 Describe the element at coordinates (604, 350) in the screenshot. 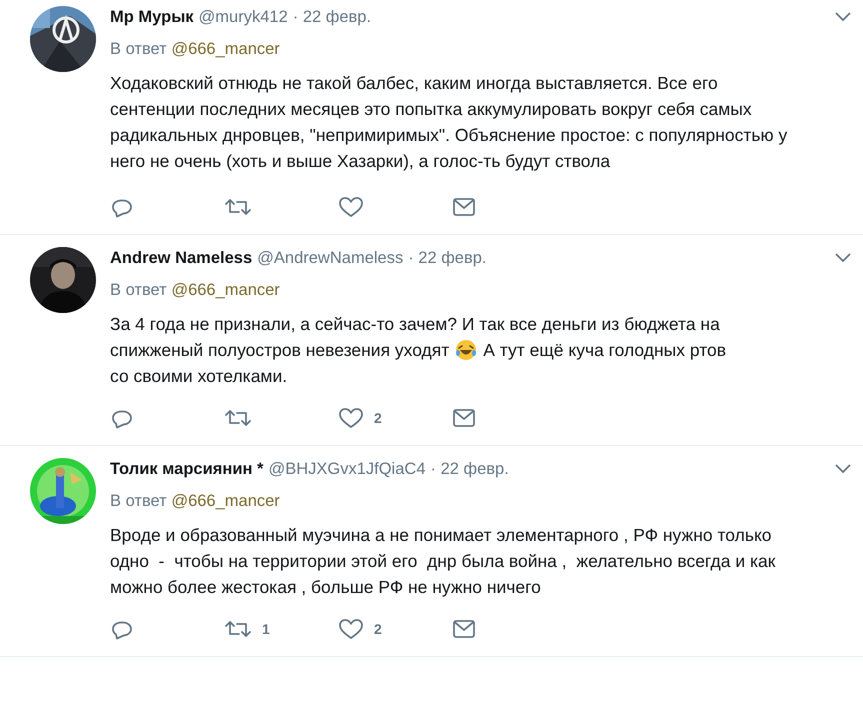

I see `tweet-text: А тут ещё куча голодных ртов` at that location.